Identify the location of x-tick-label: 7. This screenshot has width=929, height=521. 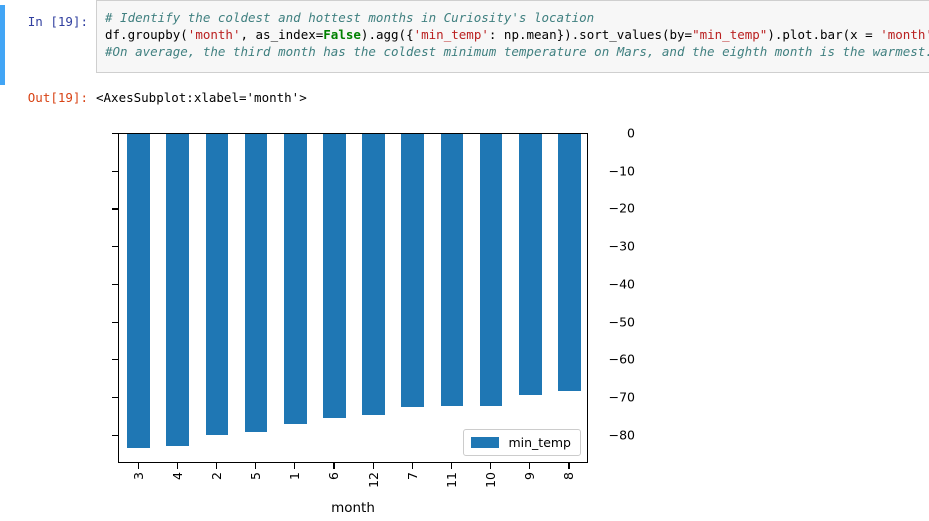
(412, 476).